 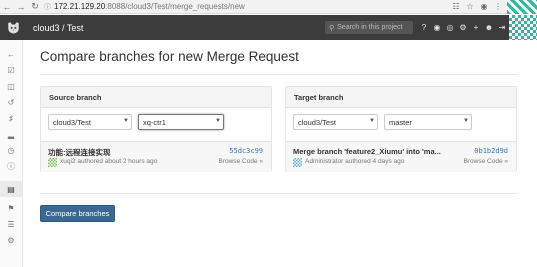 What do you see at coordinates (21, 7) in the screenshot?
I see `forward-arrow-icon: →` at bounding box center [21, 7].